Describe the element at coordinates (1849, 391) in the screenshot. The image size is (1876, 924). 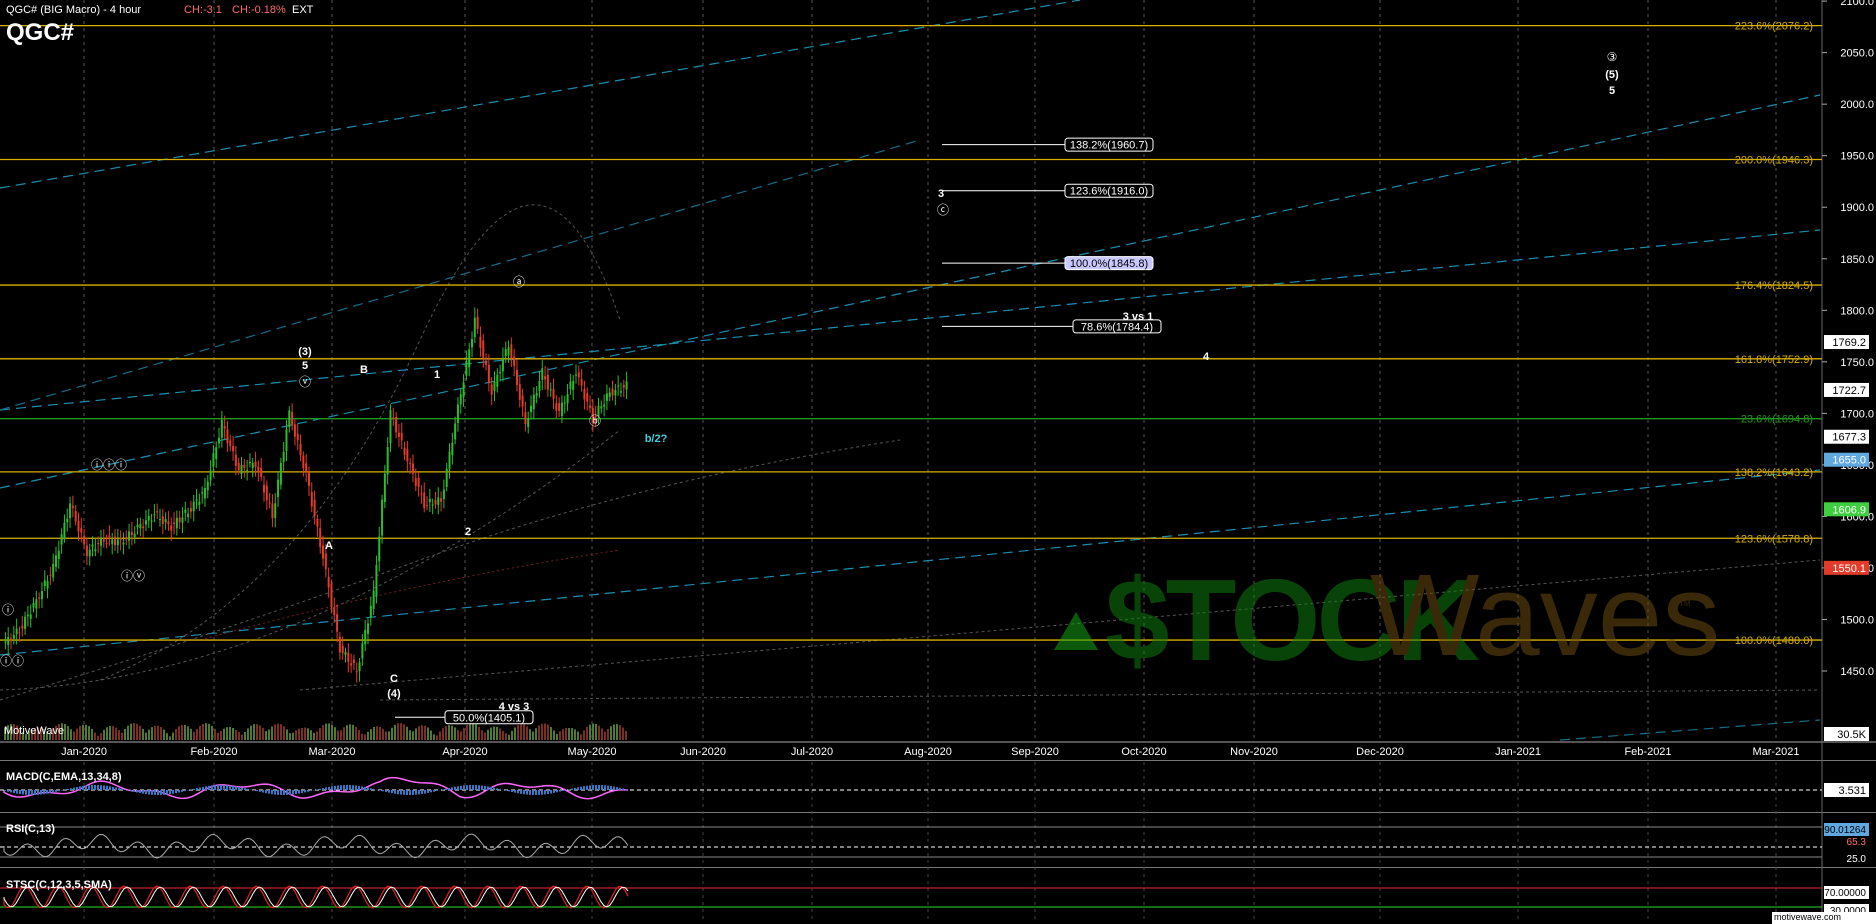
I see `price-tag-label: 1722.7` at that location.